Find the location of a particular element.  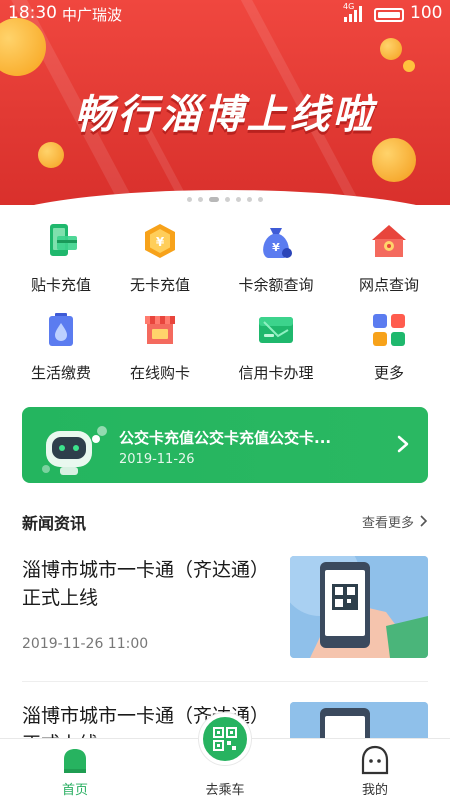

nav-label: 首页 is located at coordinates (74, 790).